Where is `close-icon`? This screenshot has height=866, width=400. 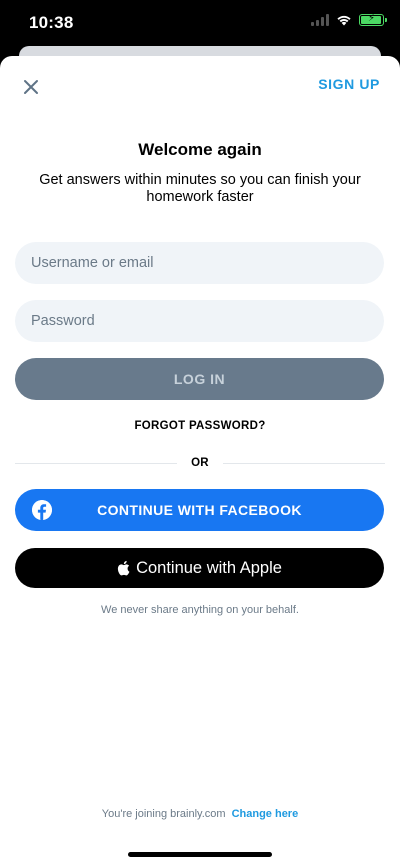 close-icon is located at coordinates (31, 87).